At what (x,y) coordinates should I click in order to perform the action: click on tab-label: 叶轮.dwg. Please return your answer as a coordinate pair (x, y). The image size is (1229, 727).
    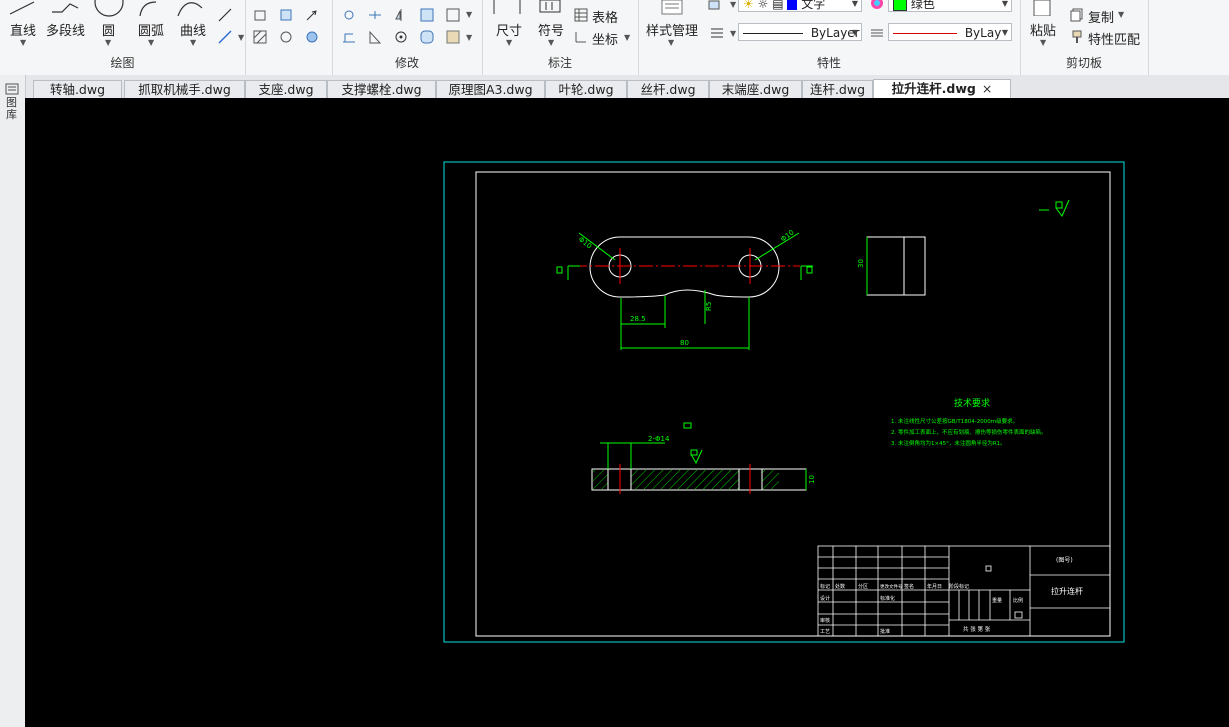
    Looking at the image, I should click on (586, 89).